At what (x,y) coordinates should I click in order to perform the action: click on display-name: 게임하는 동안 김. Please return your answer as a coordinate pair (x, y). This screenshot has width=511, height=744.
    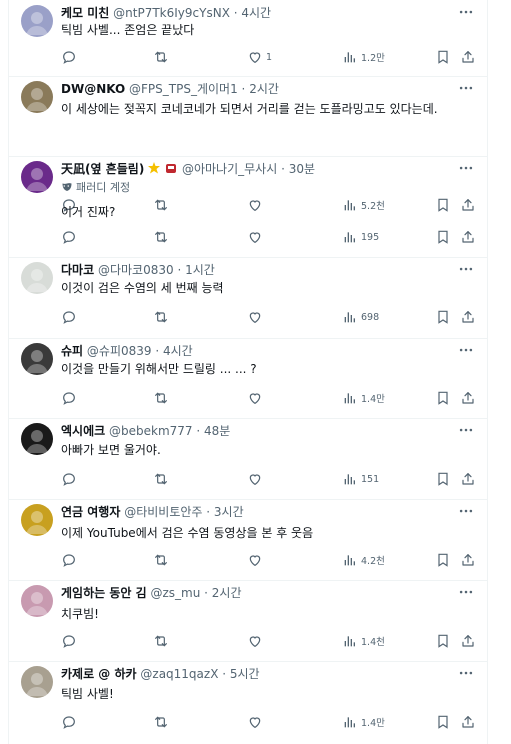
    Looking at the image, I should click on (104, 593).